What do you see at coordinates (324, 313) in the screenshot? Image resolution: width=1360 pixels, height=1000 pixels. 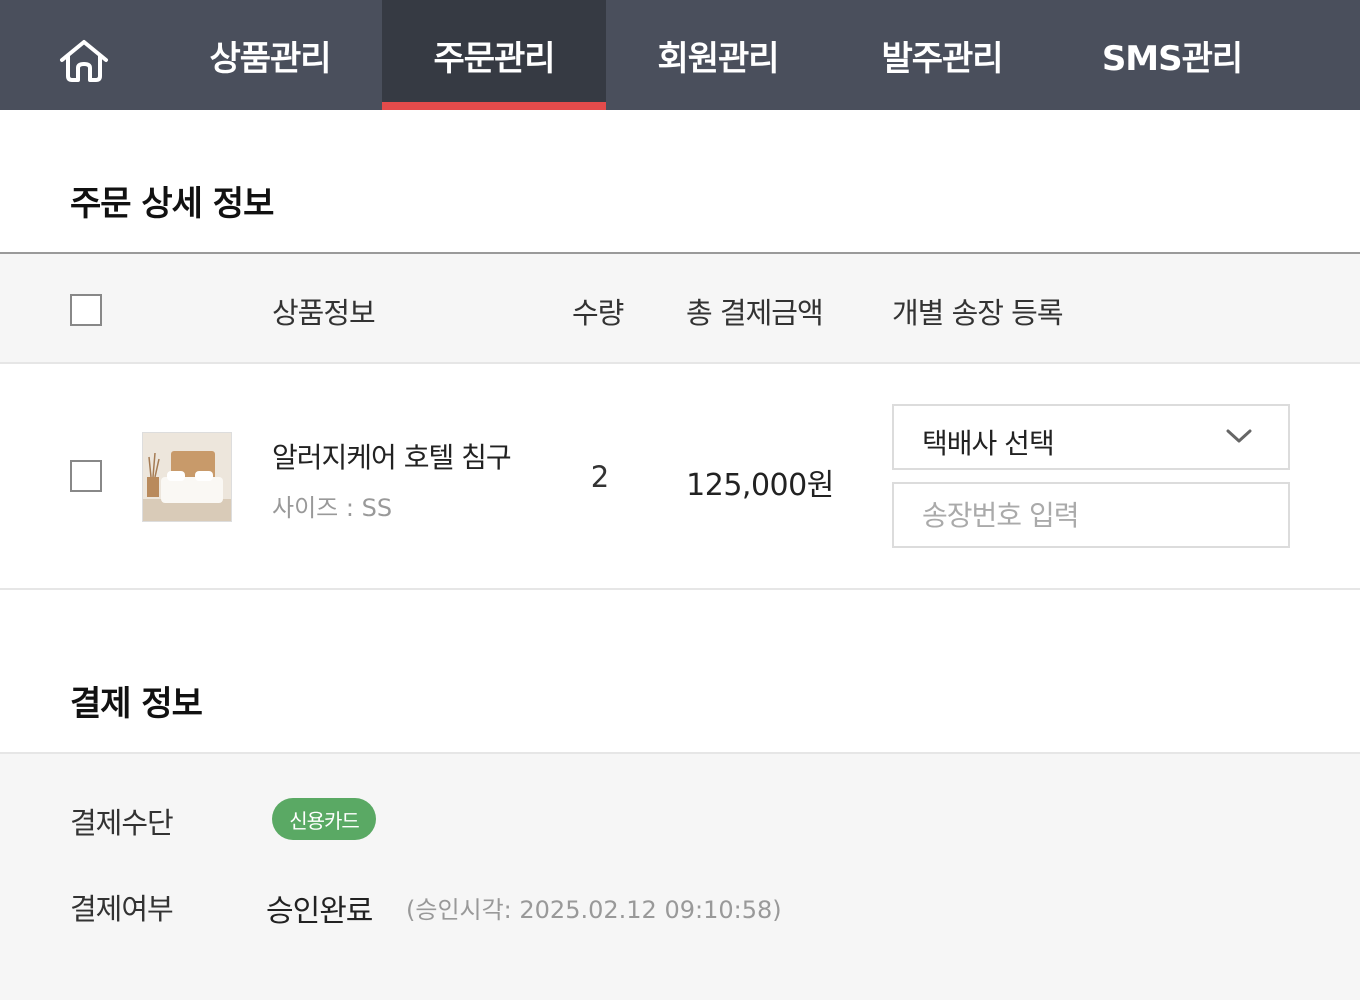 I see `column-header-product: 상품정보` at bounding box center [324, 313].